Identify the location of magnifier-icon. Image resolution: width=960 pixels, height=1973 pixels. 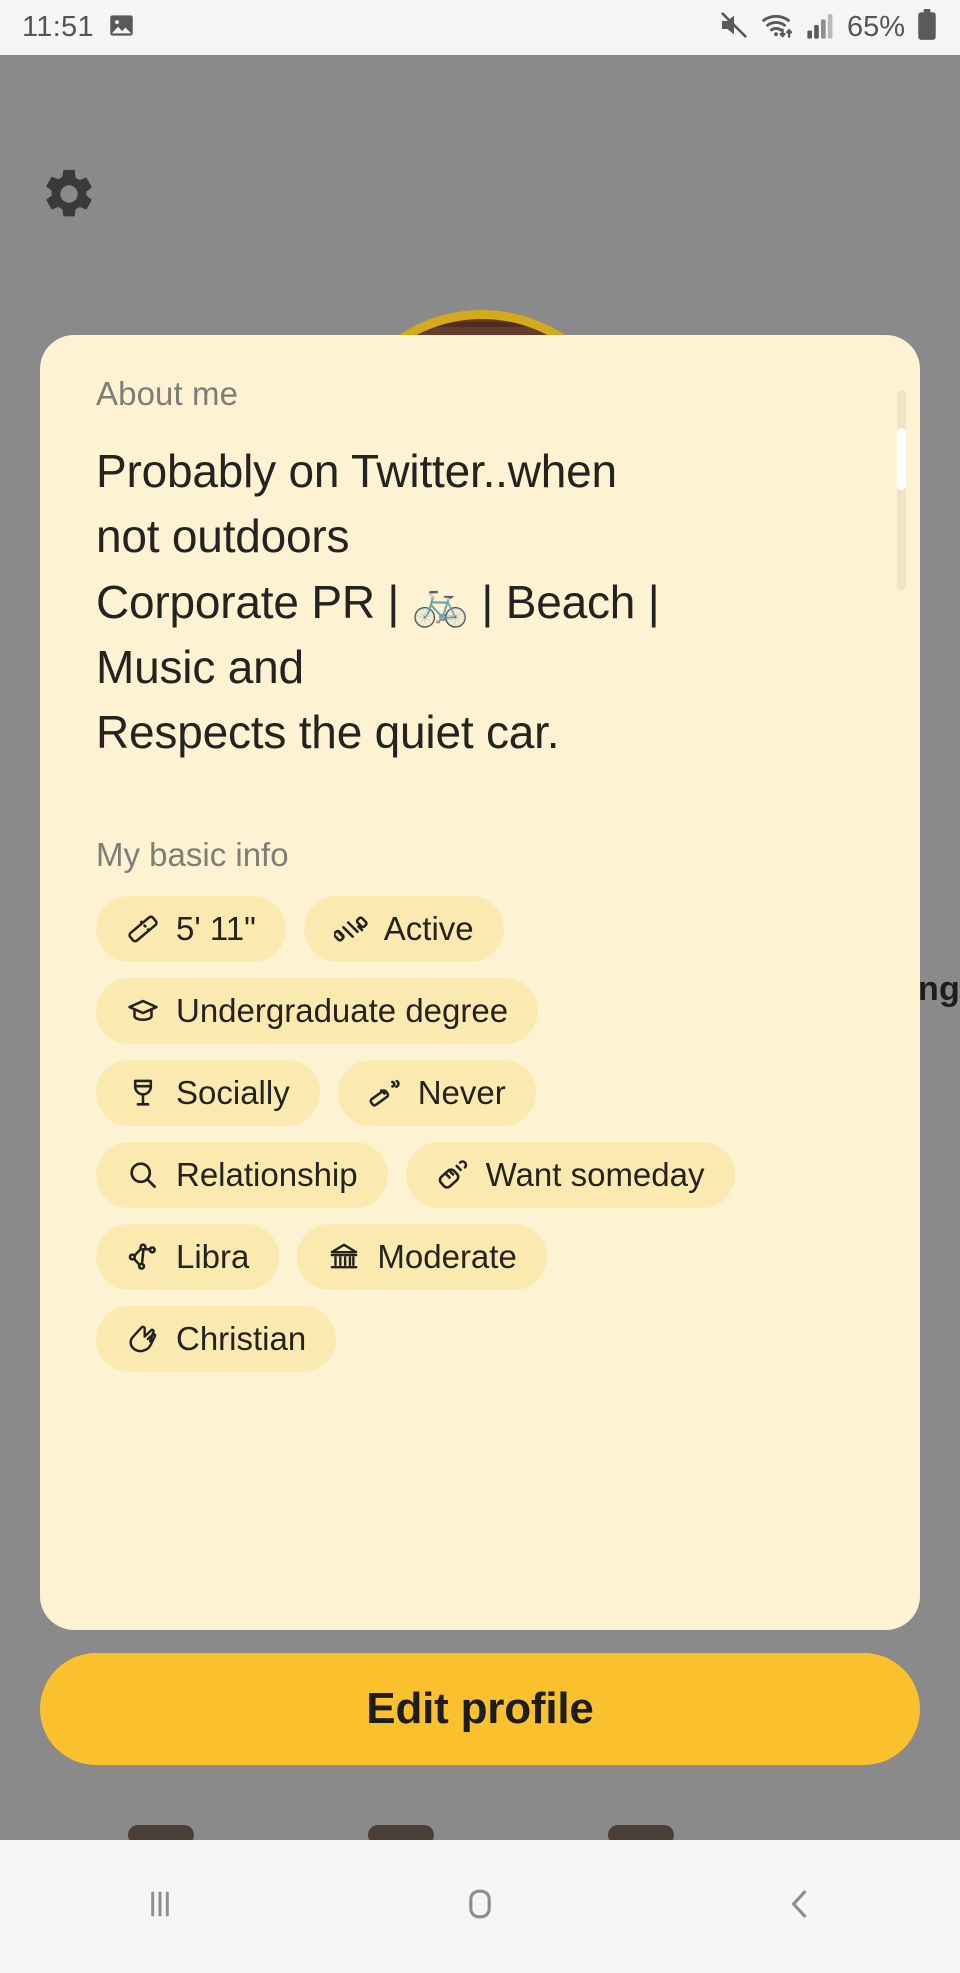
(143, 1175).